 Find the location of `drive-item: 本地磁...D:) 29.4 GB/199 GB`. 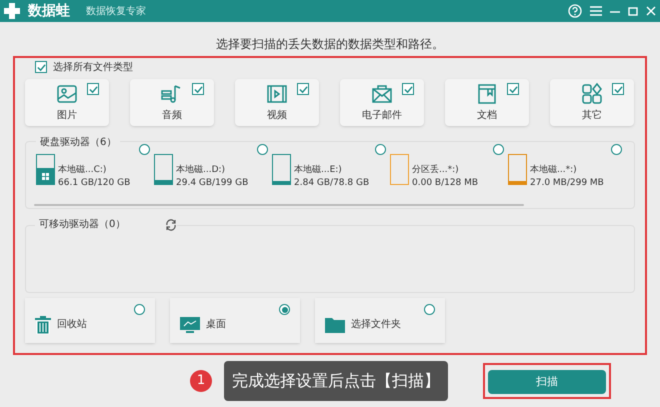

drive-item: 本地磁...D:) 29.4 GB/199 GB is located at coordinates (213, 167).